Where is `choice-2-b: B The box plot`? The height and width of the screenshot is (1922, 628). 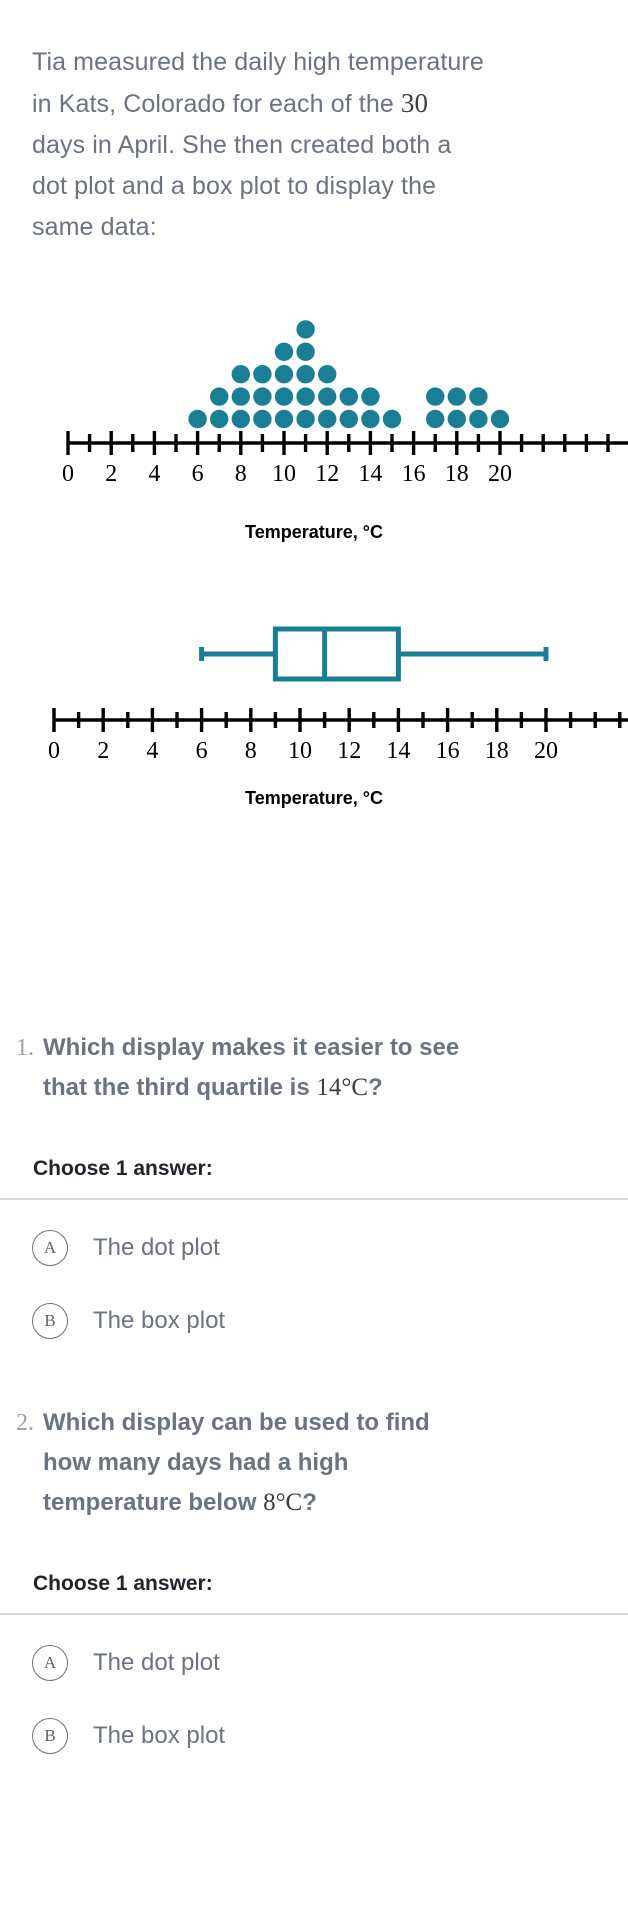 choice-2-b: B The box plot is located at coordinates (314, 1736).